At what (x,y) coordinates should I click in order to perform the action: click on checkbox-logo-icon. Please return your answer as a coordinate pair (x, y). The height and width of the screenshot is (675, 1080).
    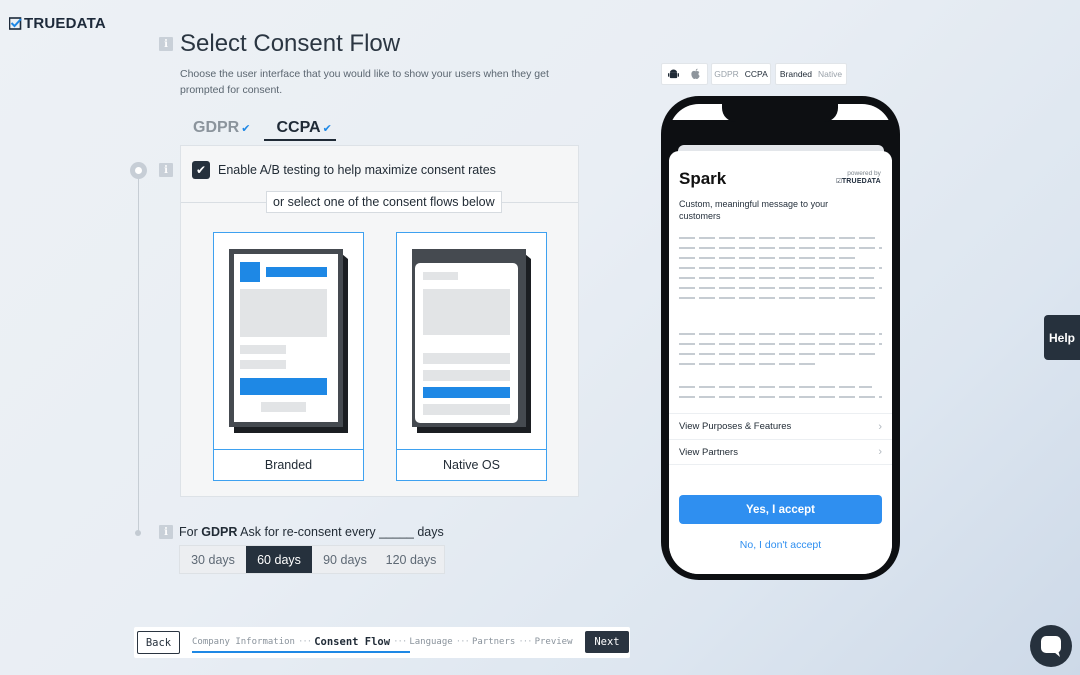
    Looking at the image, I should click on (15, 23).